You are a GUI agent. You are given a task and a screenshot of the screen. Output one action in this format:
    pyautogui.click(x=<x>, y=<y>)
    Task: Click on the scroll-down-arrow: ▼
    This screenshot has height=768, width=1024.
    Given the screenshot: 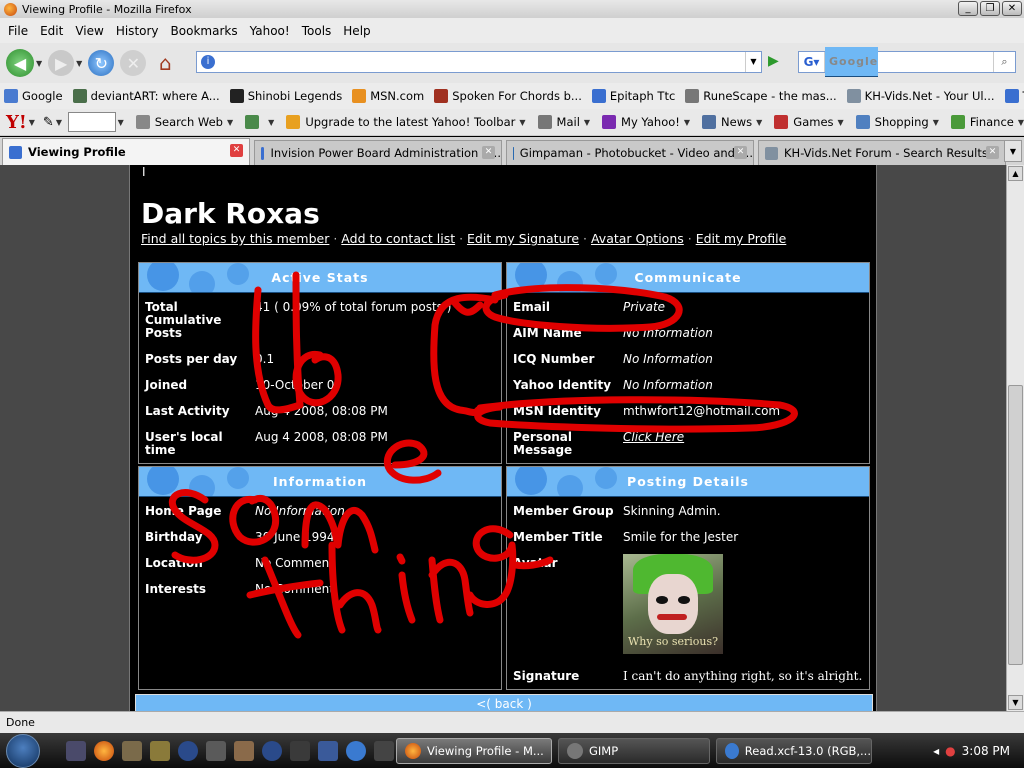 What is the action you would take?
    pyautogui.click(x=1015, y=702)
    